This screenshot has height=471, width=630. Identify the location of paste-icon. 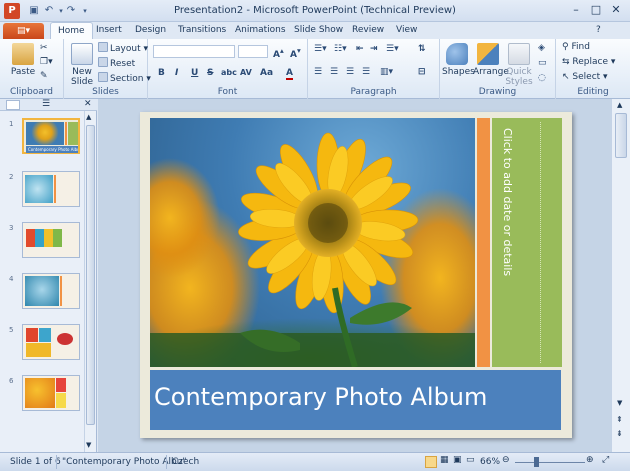
(23, 54).